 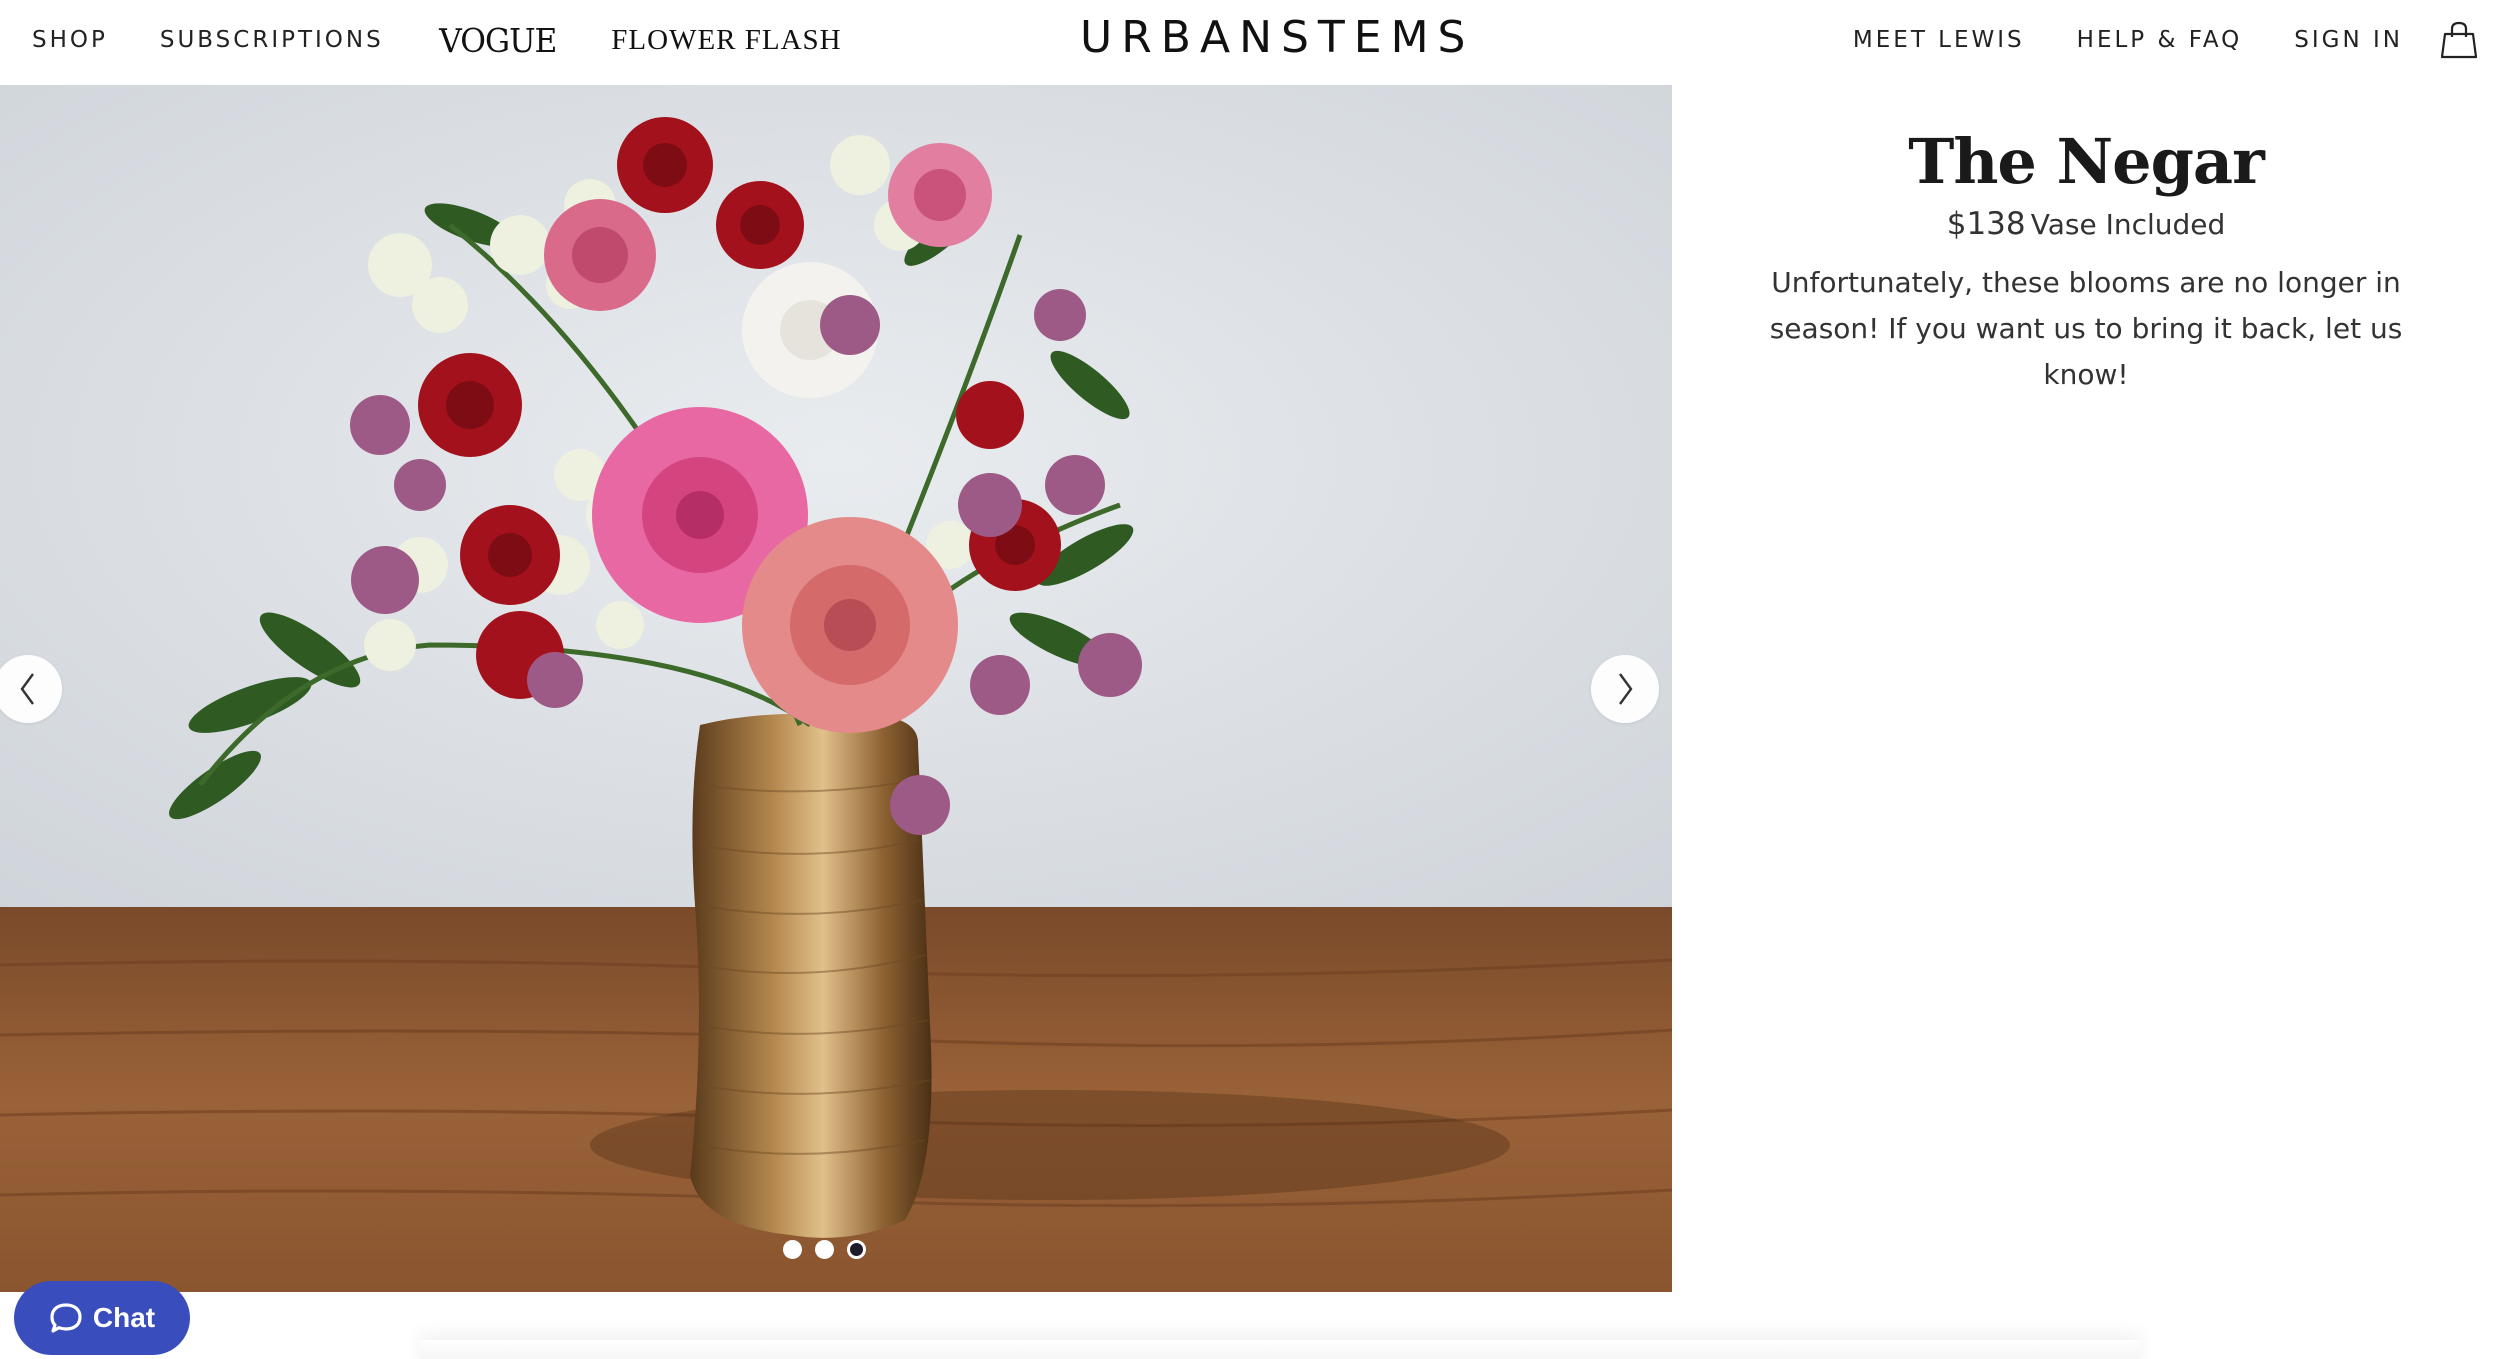 What do you see at coordinates (70, 40) in the screenshot?
I see `nav-shop: SHOP` at bounding box center [70, 40].